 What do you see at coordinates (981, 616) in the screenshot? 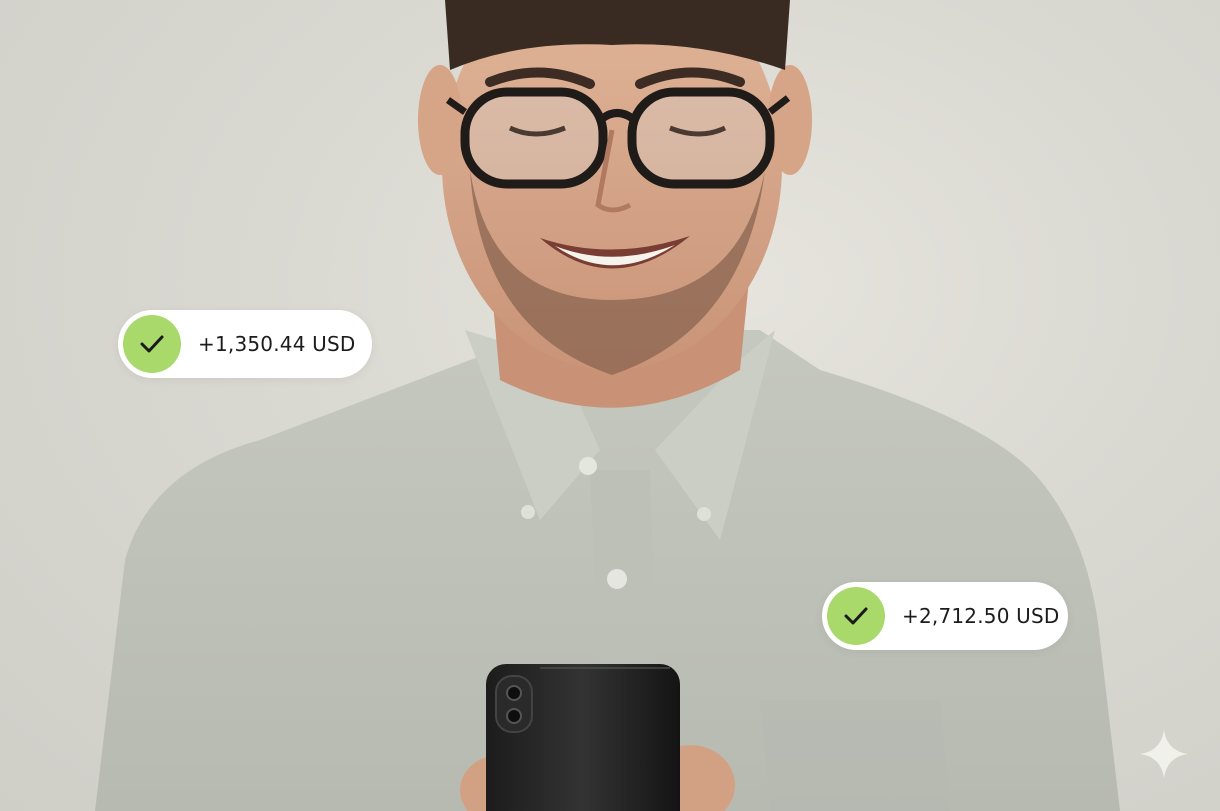
I see `payment-amount: +2,712.50 USD` at bounding box center [981, 616].